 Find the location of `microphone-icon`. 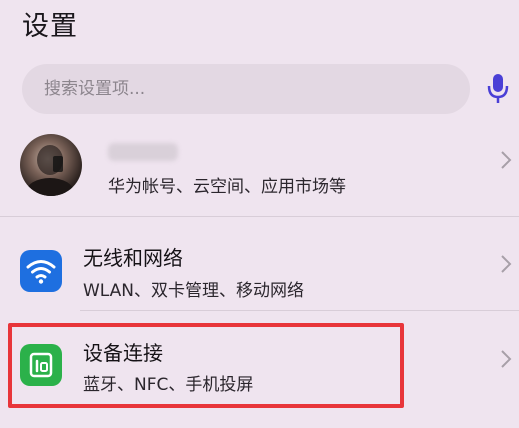

microphone-icon is located at coordinates (498, 88).